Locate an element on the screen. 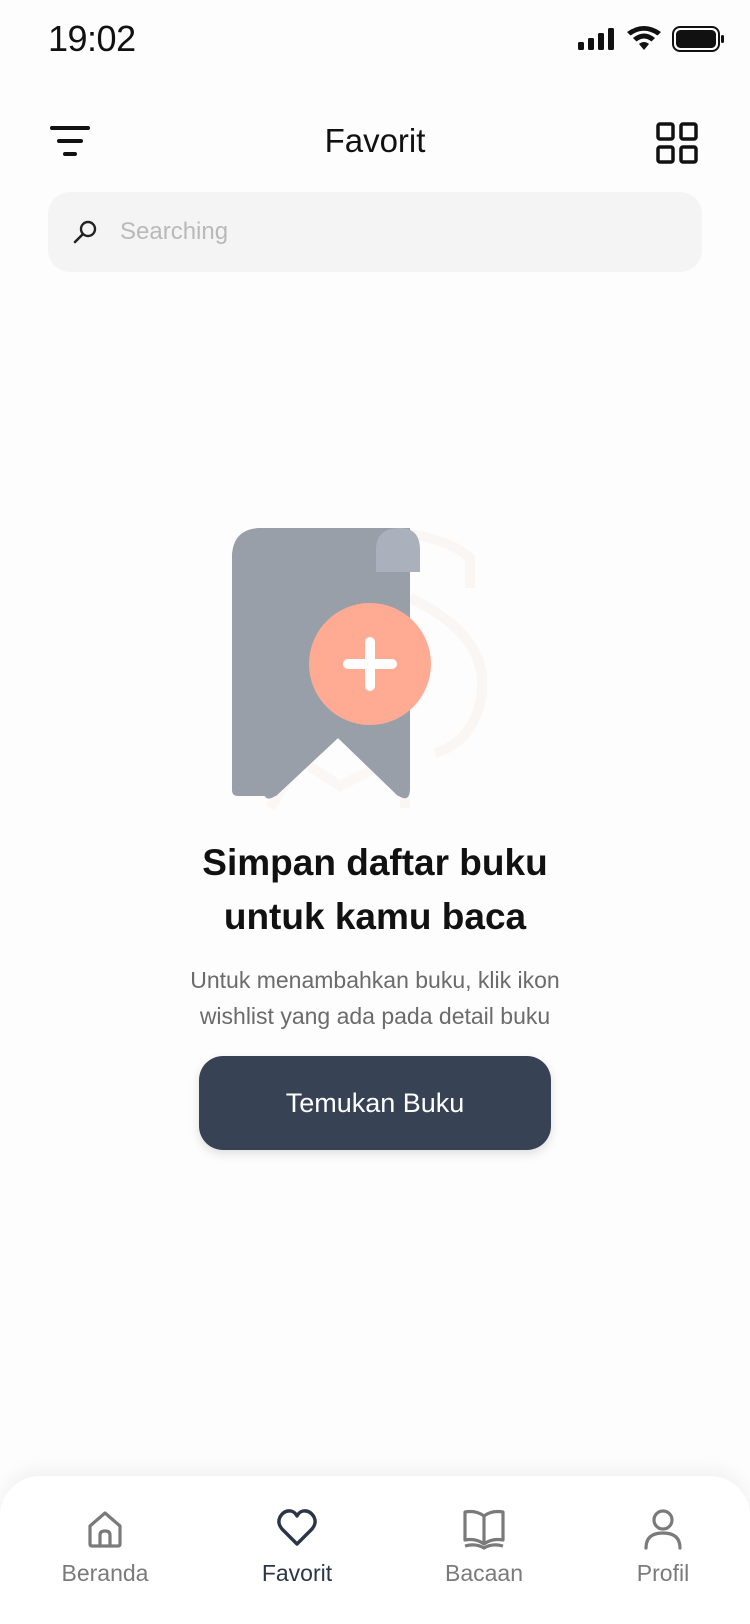  person-icon is located at coordinates (663, 1529).